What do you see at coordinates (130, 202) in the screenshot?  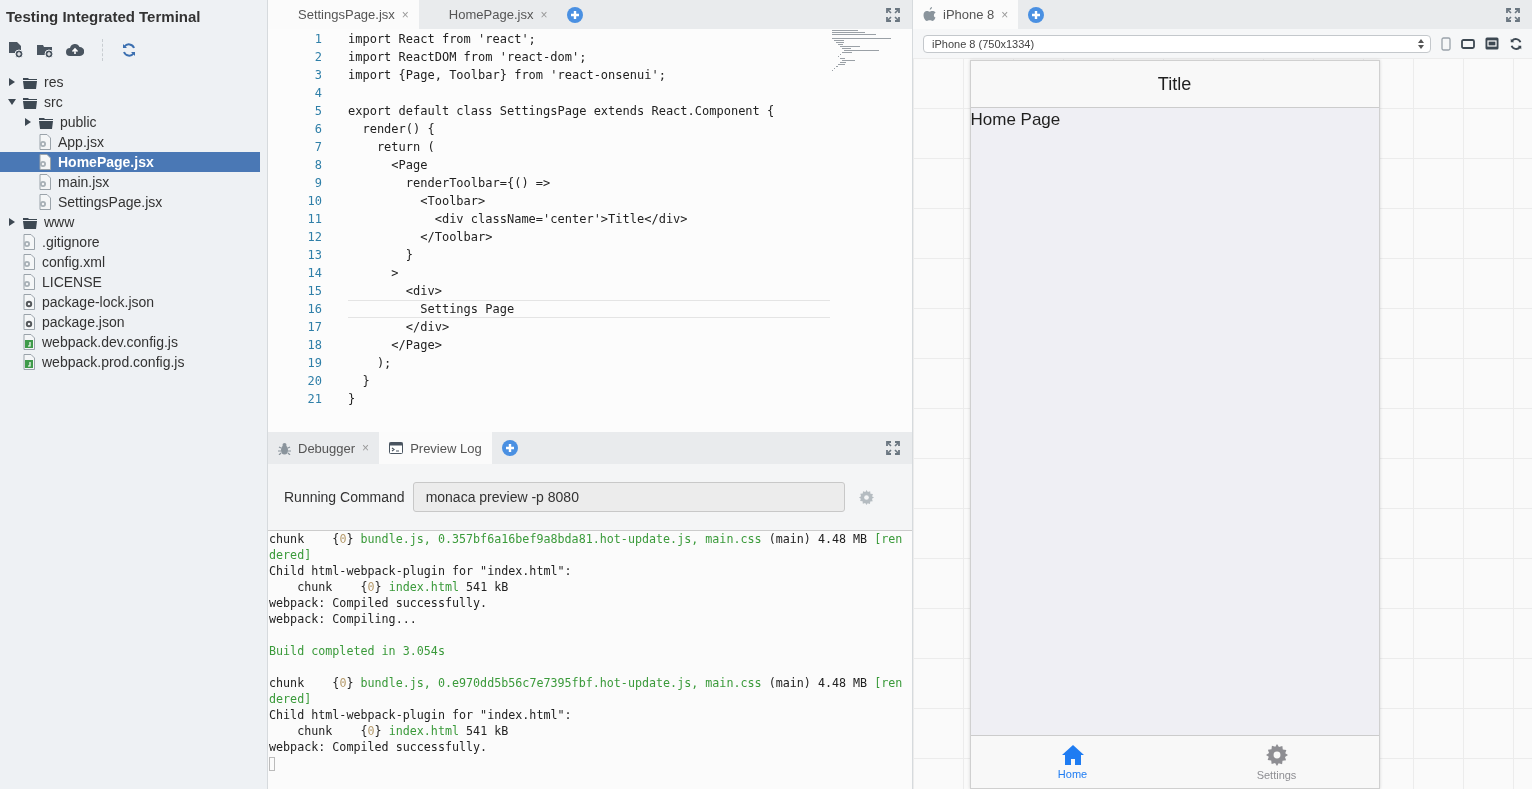 I see `tree-item: SettingsPage.jsx` at bounding box center [130, 202].